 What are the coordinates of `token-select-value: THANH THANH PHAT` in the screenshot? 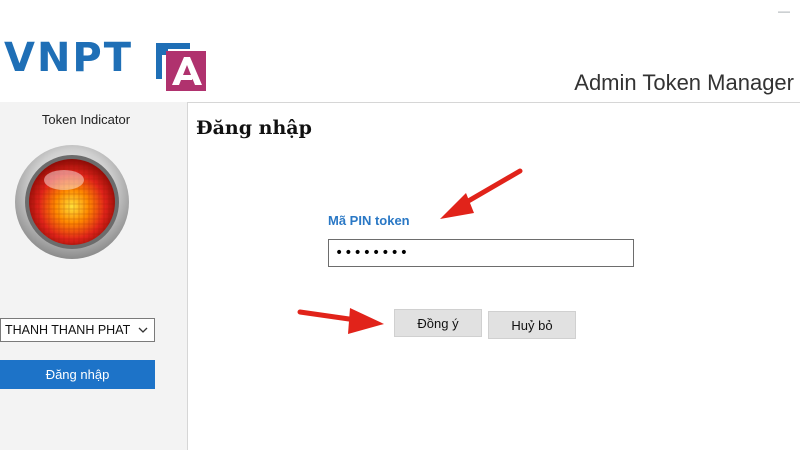 It's located at (68, 330).